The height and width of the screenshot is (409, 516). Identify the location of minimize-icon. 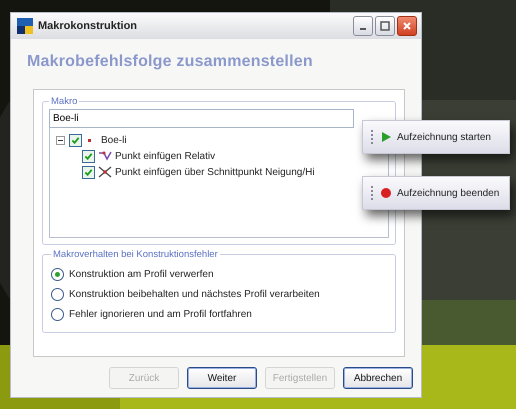
(363, 29).